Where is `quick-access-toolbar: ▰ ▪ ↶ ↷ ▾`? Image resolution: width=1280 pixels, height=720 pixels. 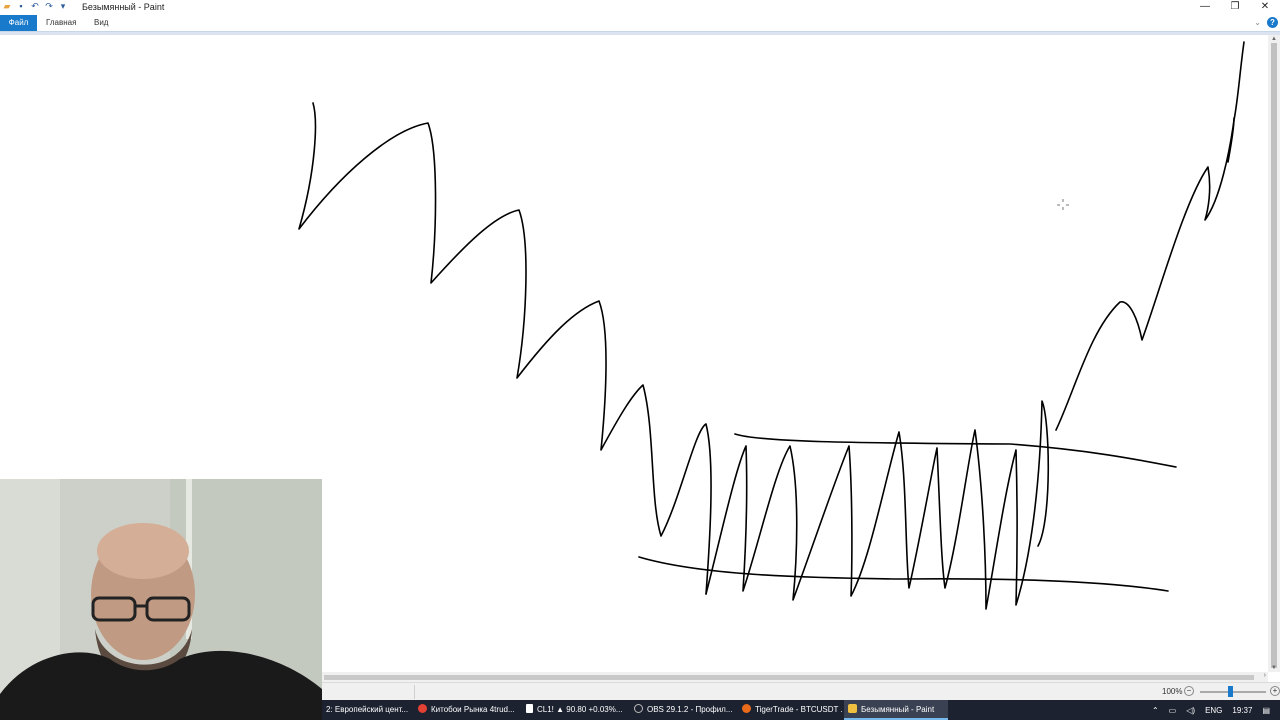
quick-access-toolbar: ▰ ▪ ↶ ↷ ▾ is located at coordinates (35, 6).